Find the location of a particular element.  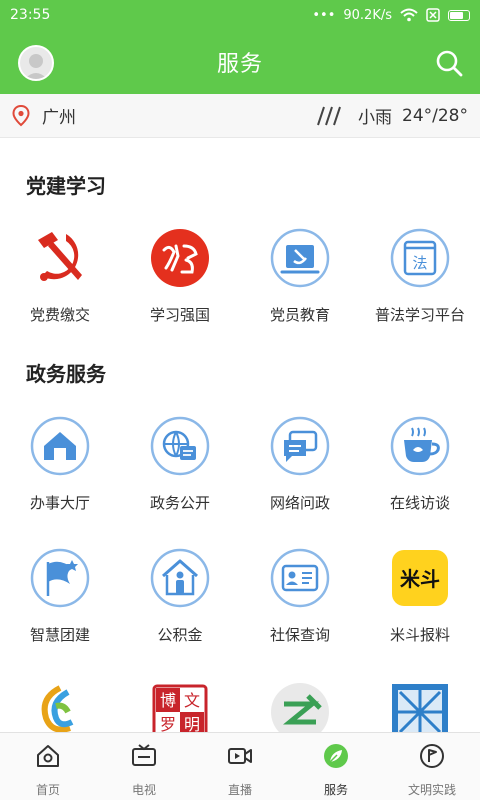

avatar-icon is located at coordinates (36, 66).